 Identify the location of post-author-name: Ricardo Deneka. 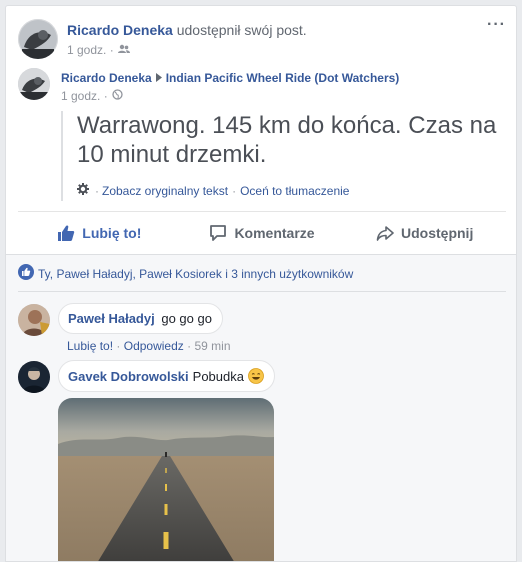
(106, 78).